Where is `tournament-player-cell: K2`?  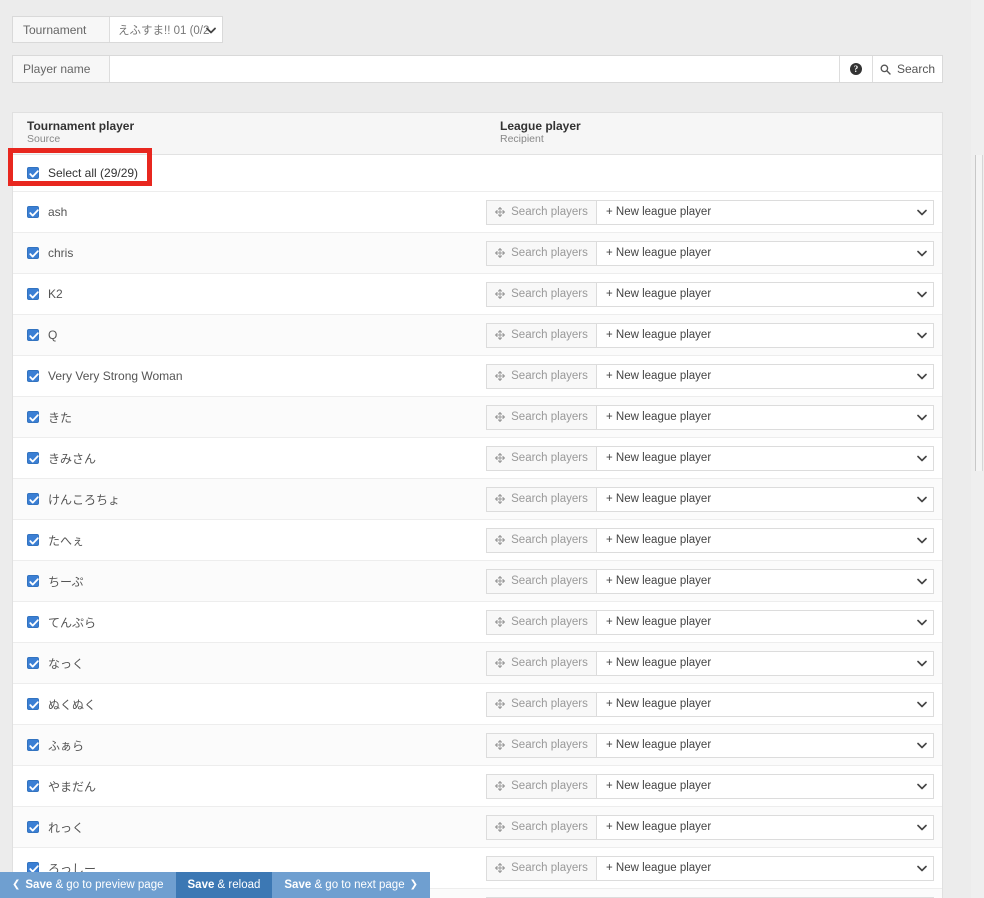 tournament-player-cell: K2 is located at coordinates (249, 294).